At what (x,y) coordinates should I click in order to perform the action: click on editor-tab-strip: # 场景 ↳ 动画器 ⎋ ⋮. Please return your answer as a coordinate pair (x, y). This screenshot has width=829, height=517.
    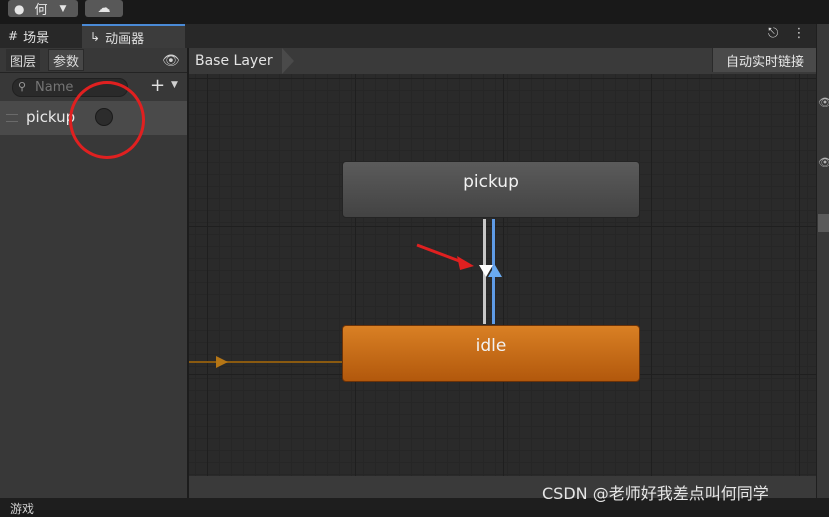
    Looking at the image, I should click on (408, 36).